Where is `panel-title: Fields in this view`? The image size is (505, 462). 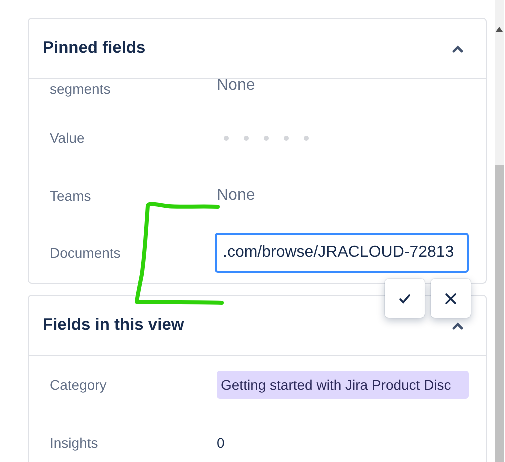
panel-title: Fields in this view is located at coordinates (113, 325).